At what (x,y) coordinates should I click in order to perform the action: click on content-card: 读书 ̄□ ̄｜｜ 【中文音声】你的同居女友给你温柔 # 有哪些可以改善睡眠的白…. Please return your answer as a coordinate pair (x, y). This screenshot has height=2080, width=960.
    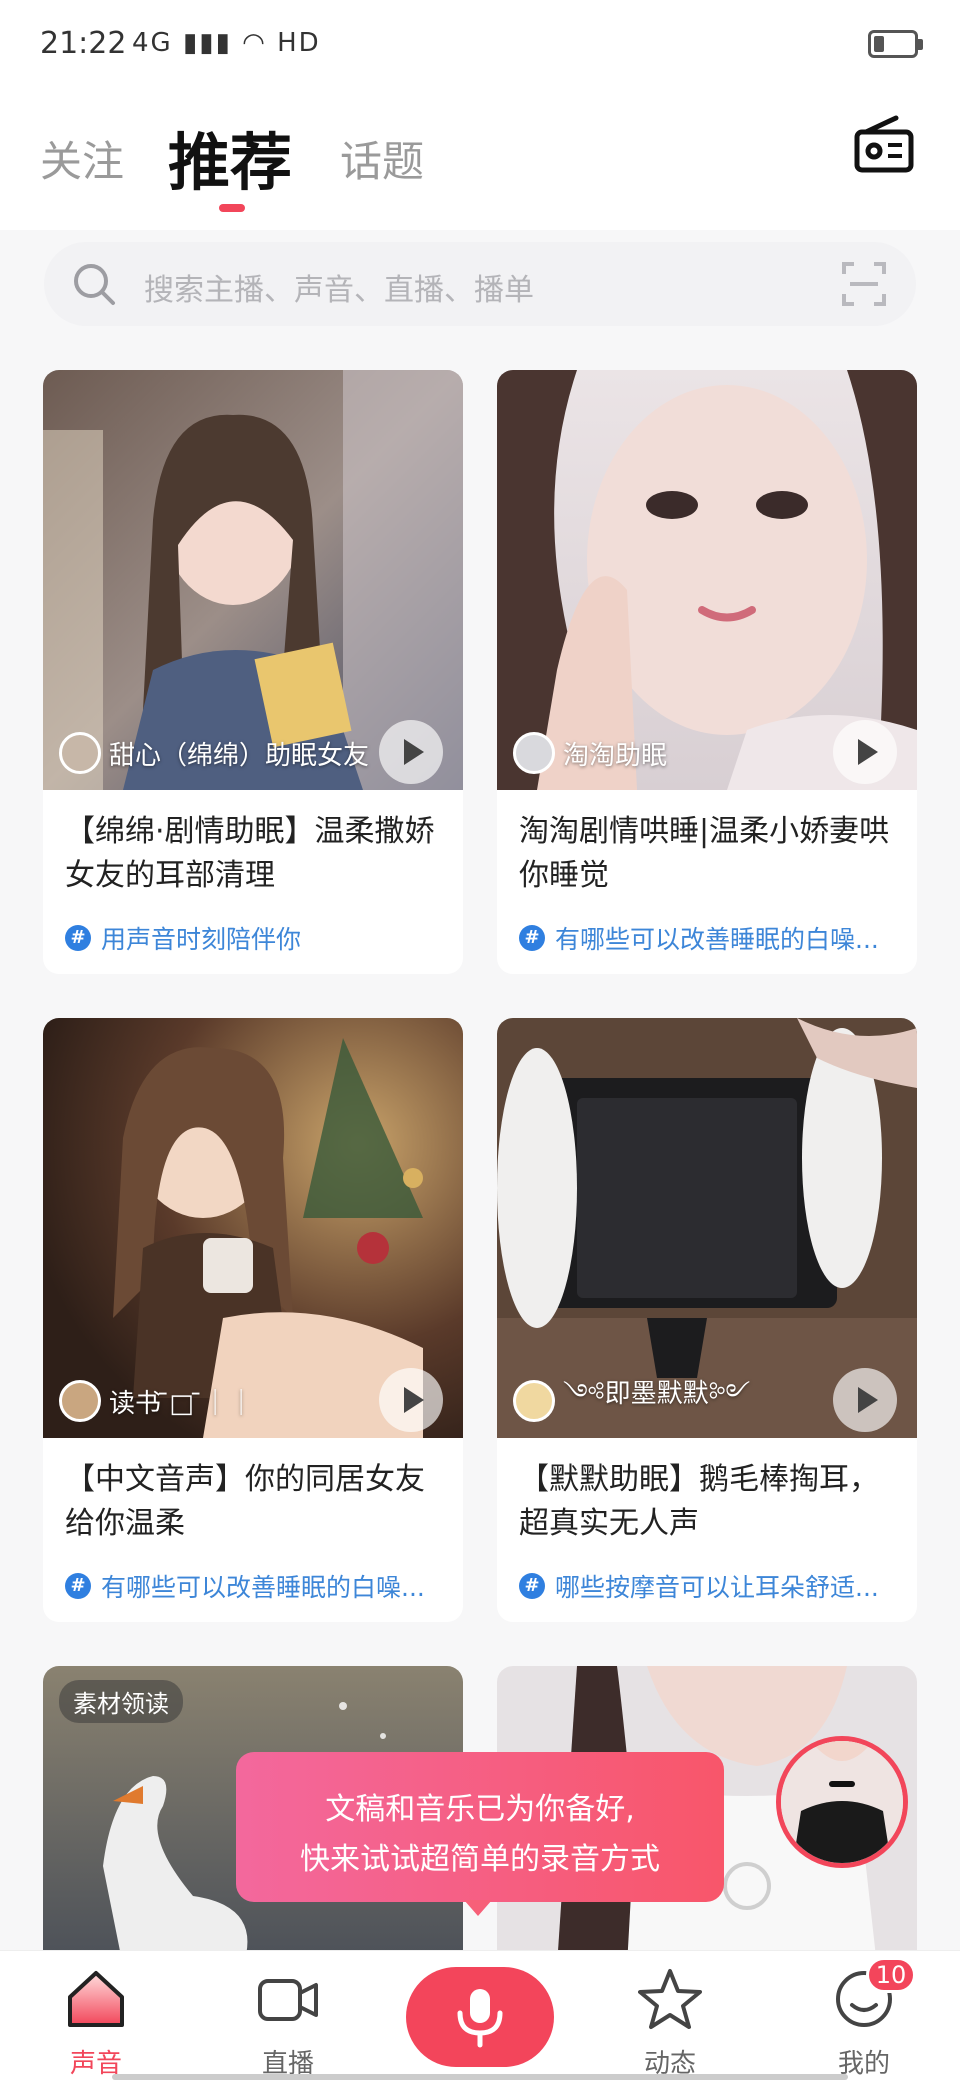
    Looking at the image, I should click on (253, 1320).